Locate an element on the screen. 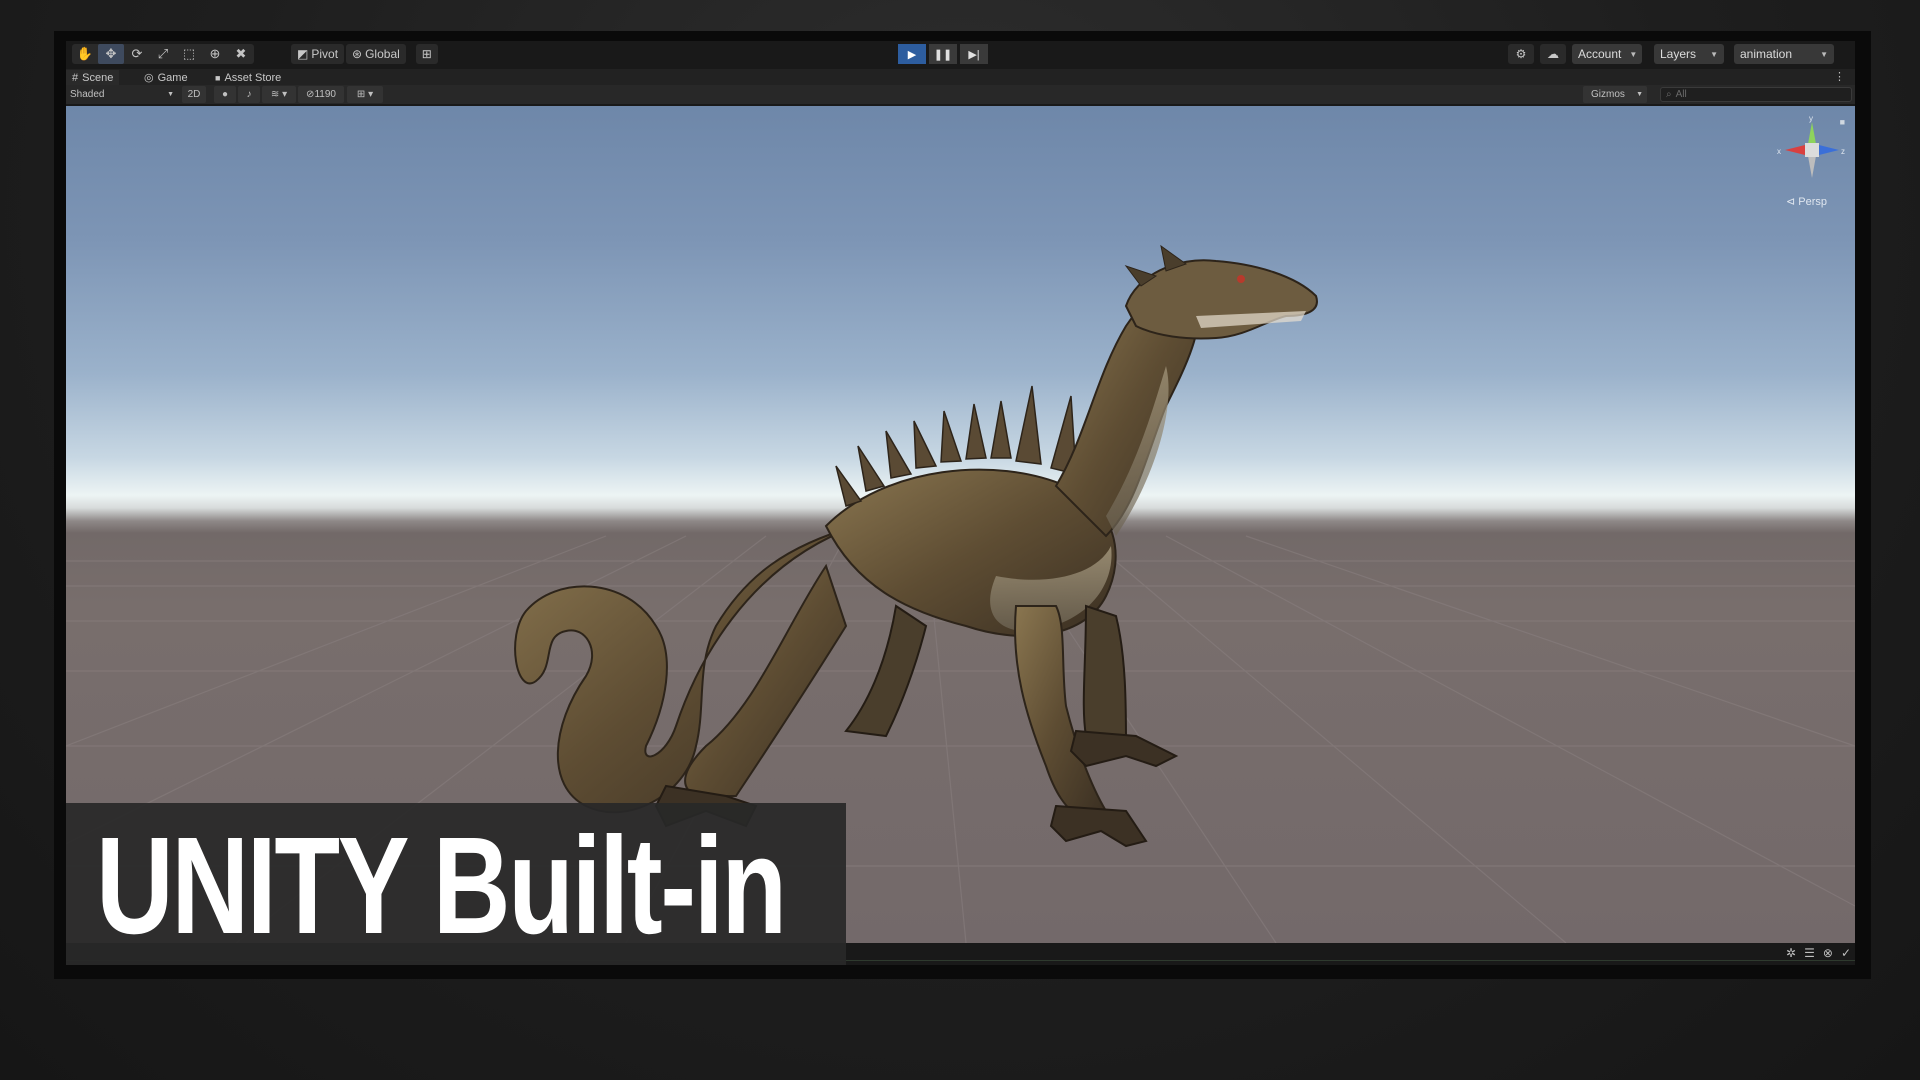 This screenshot has height=1080, width=1920. global-button: ⊛ Global is located at coordinates (376, 54).